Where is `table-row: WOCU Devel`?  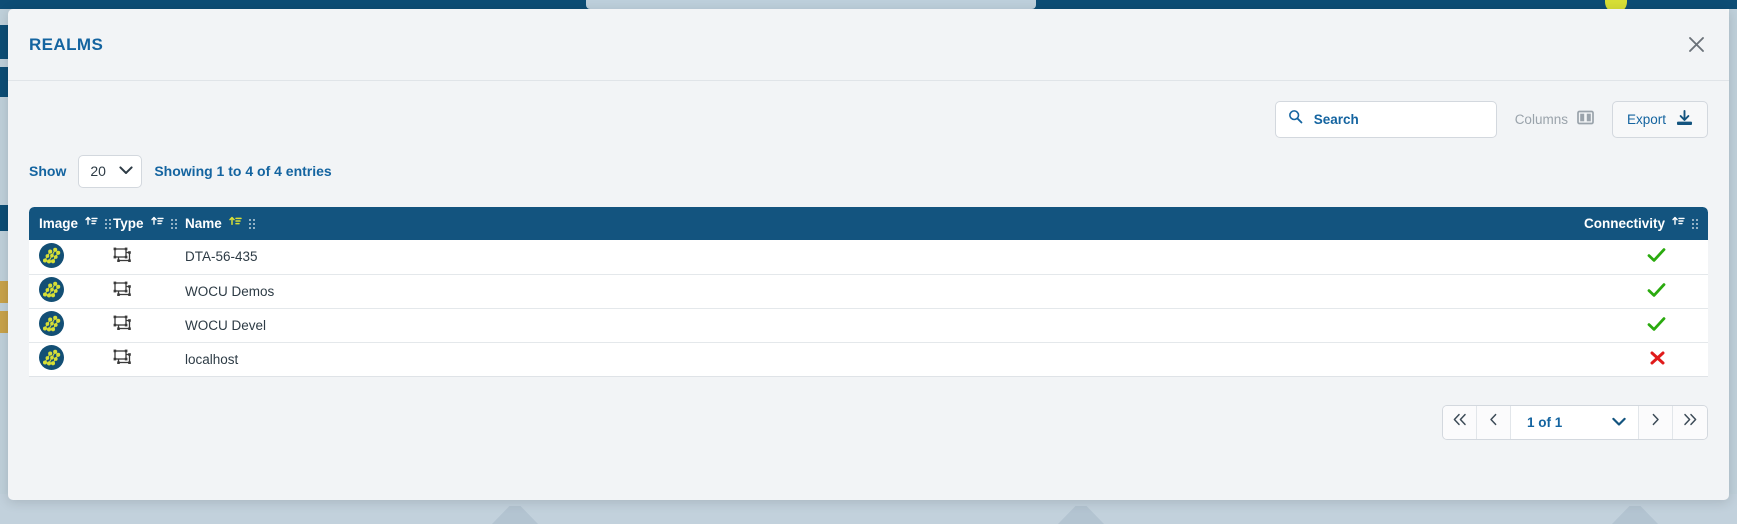
table-row: WOCU Devel is located at coordinates (868, 325).